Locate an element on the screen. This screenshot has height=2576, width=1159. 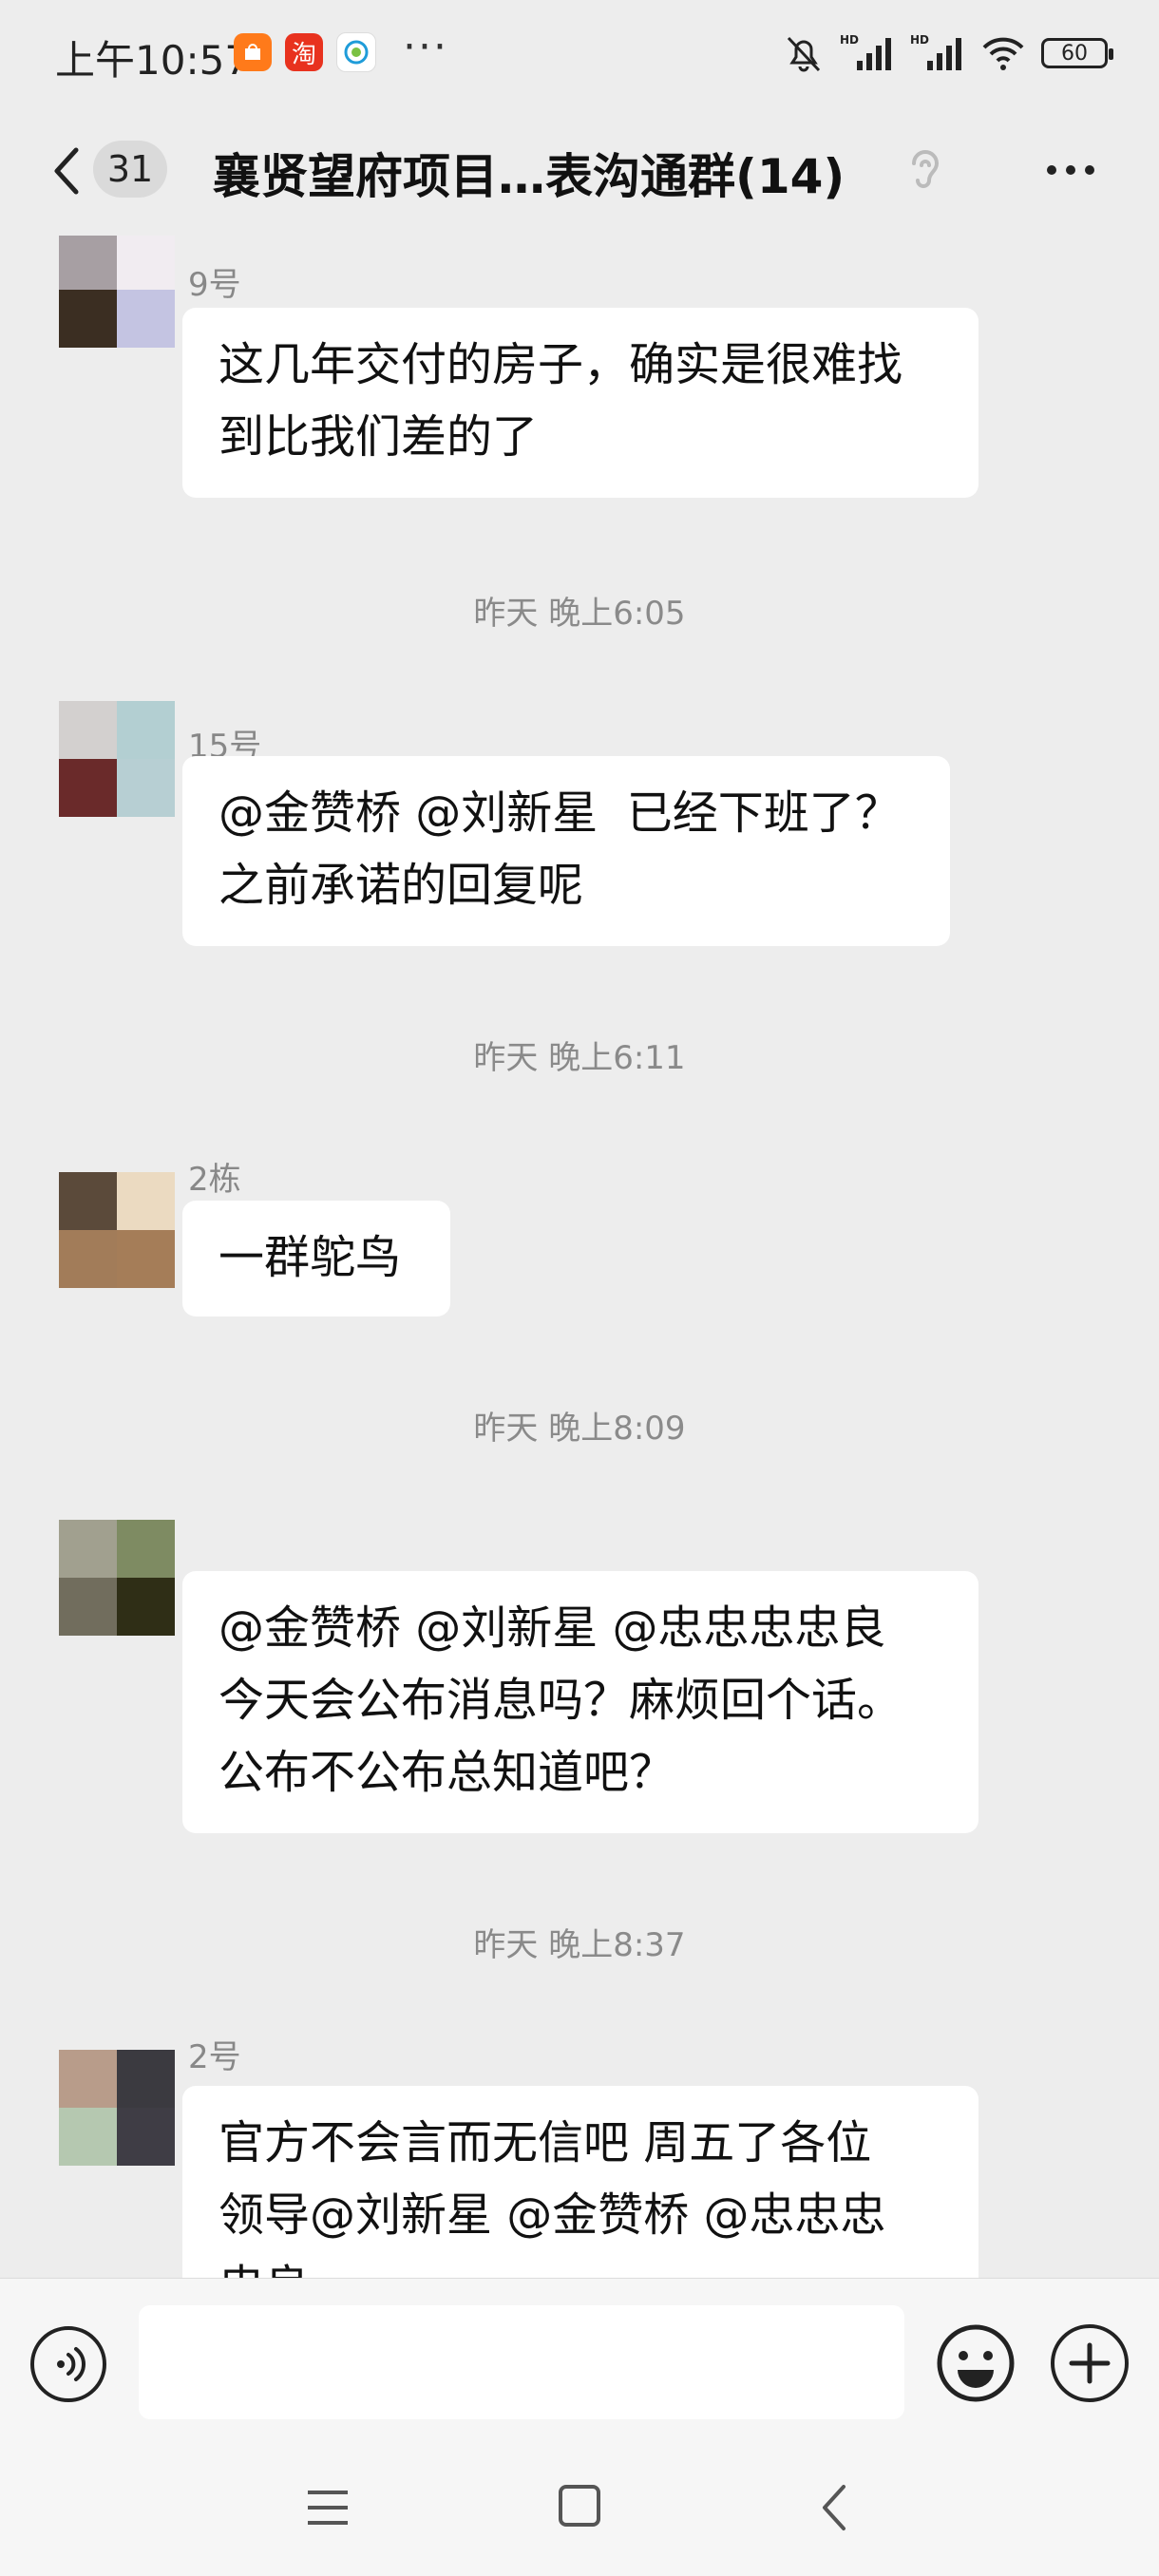
more-options-button is located at coordinates (1070, 170).